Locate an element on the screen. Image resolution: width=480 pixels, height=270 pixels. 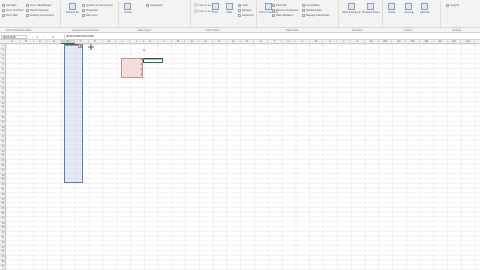
ungroup-button: Ungroup is located at coordinates (409, 8).